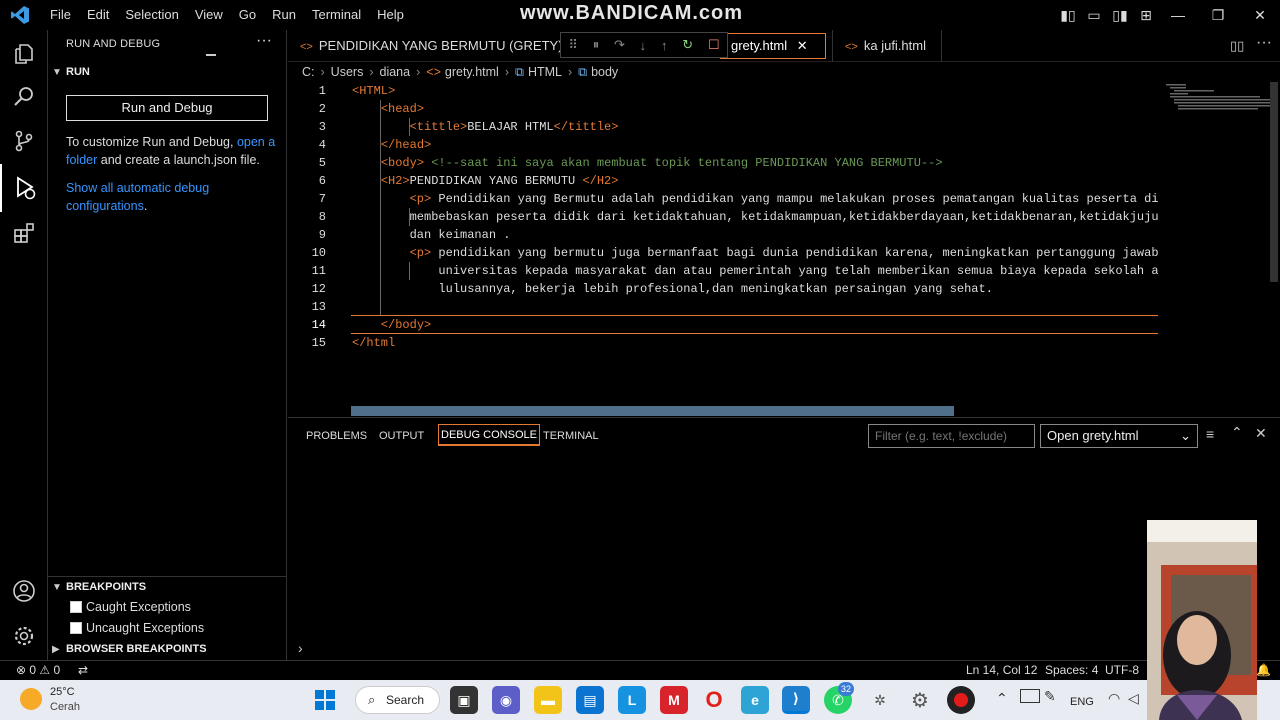  I want to click on code-line: 14 </body>, so click(723, 325).